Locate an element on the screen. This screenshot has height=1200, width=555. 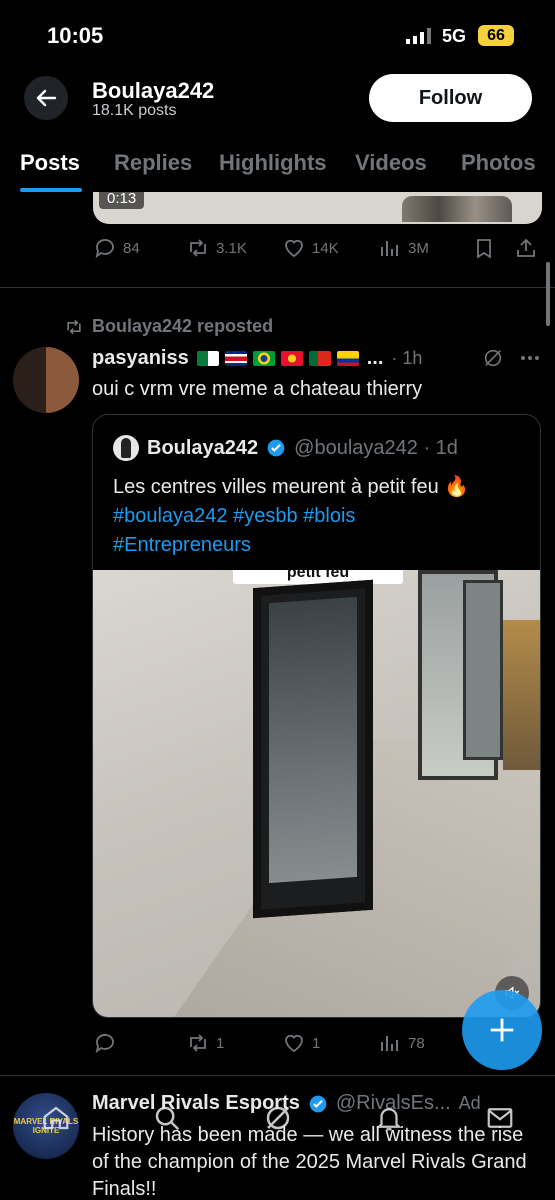
reply-button is located at coordinates (105, 1043).